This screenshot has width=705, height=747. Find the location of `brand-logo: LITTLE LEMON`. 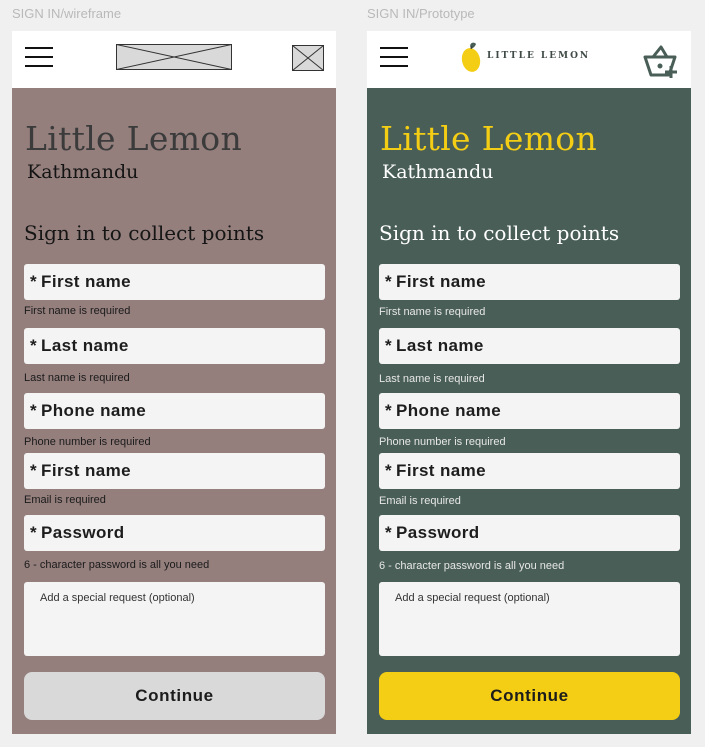

brand-logo: LITTLE LEMON is located at coordinates (526, 57).